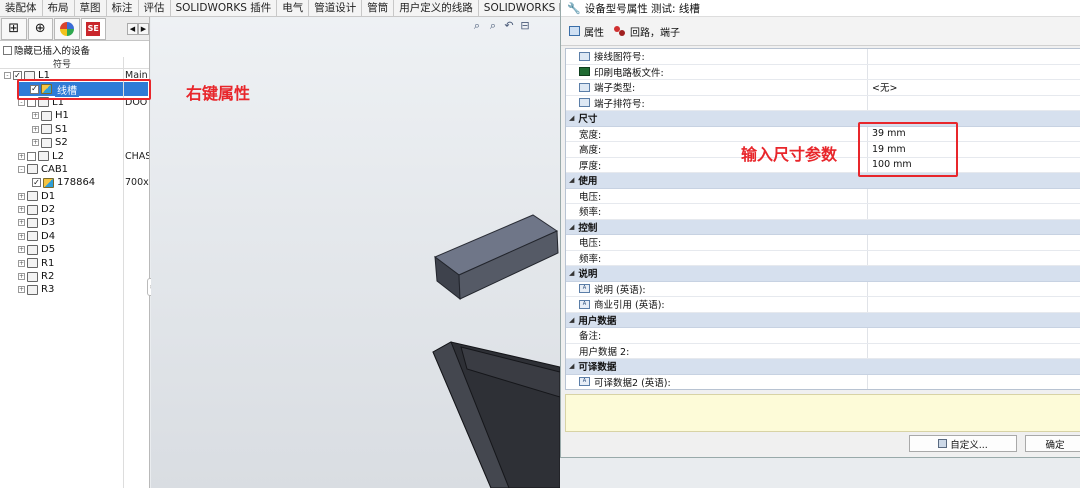 The image size is (1080, 488). I want to click on scroll-right-icon: ▶, so click(143, 28).